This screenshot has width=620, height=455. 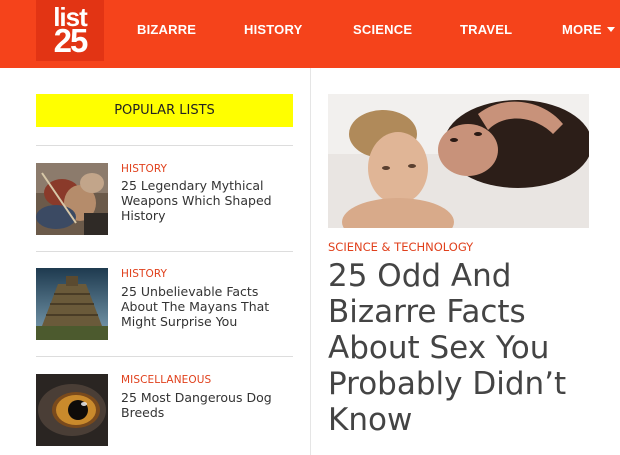 What do you see at coordinates (164, 110) in the screenshot?
I see `popular-lists-heading: POPULAR LISTS` at bounding box center [164, 110].